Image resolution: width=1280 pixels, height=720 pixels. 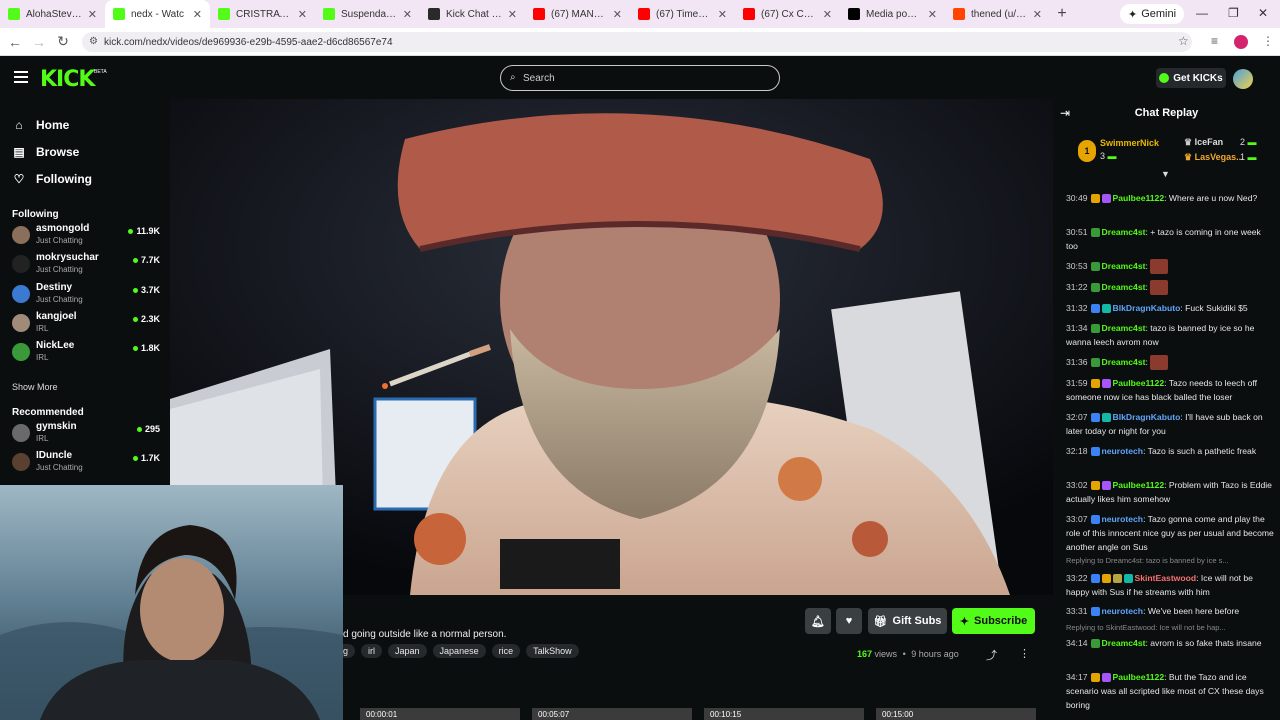 What do you see at coordinates (577, 14) in the screenshot?
I see `browser-tab: (67) MANGODOG ✕` at bounding box center [577, 14].